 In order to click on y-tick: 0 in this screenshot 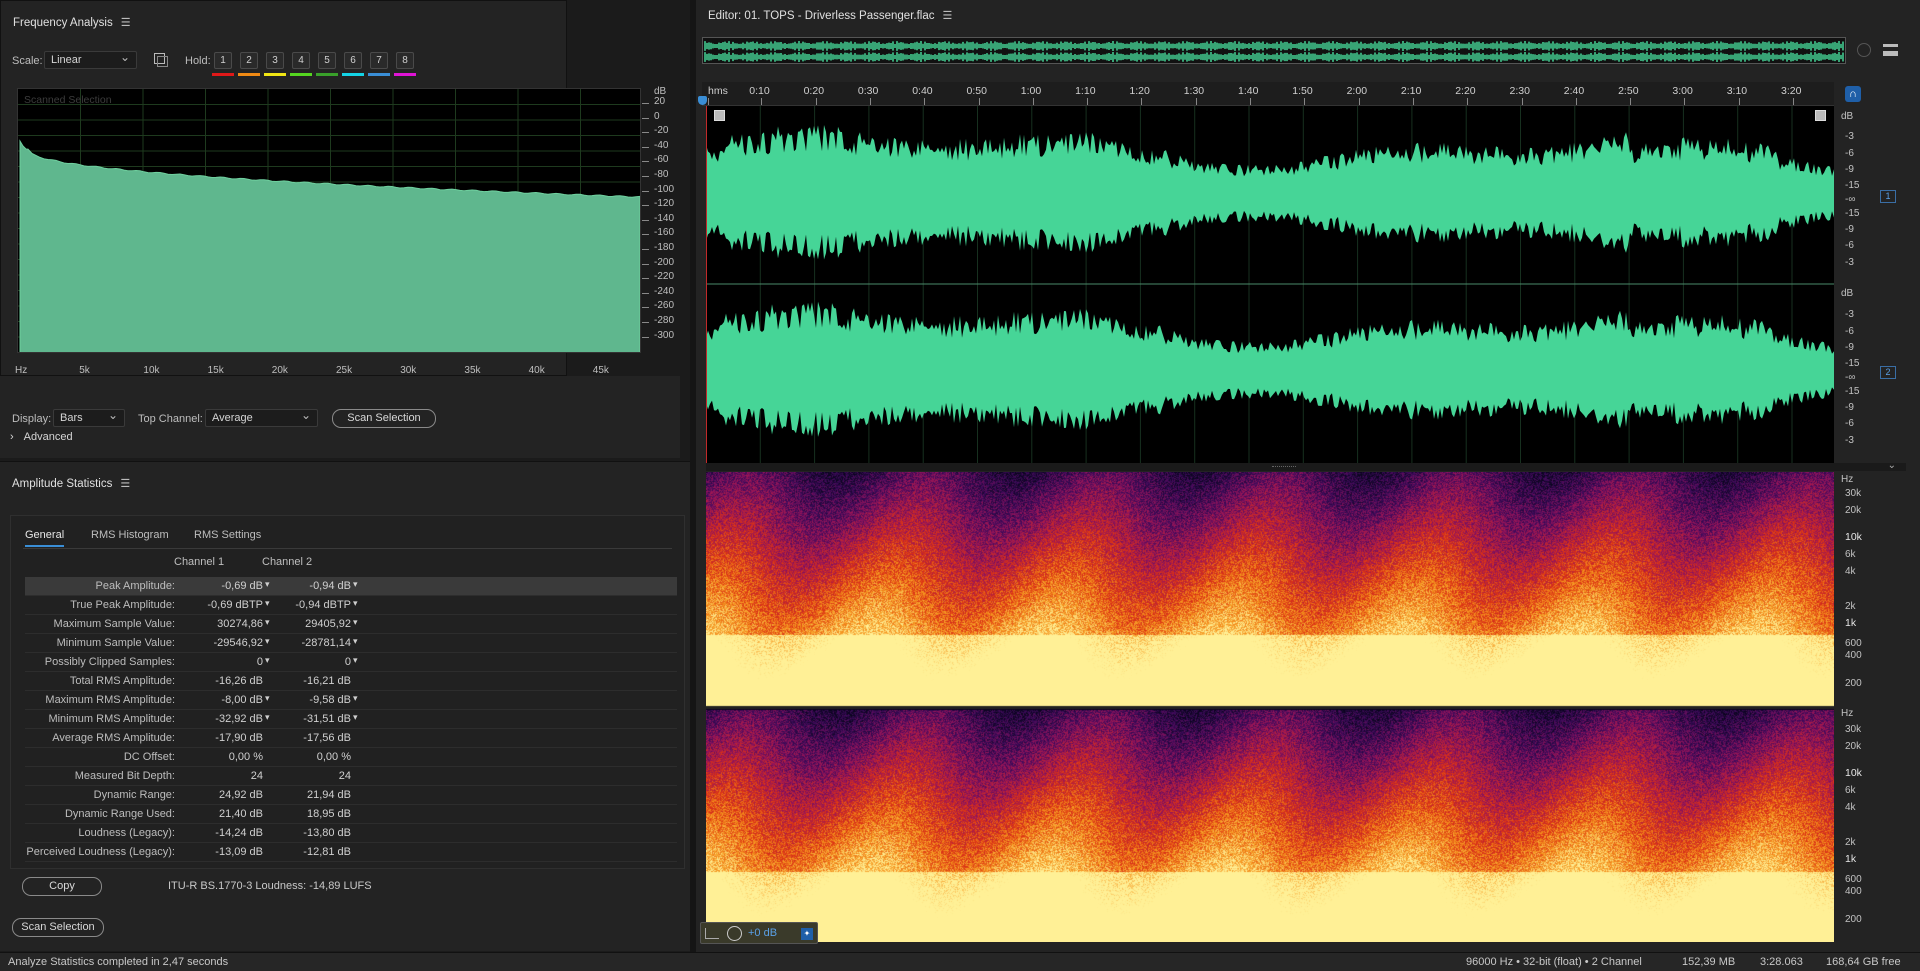, I will do `click(657, 116)`.